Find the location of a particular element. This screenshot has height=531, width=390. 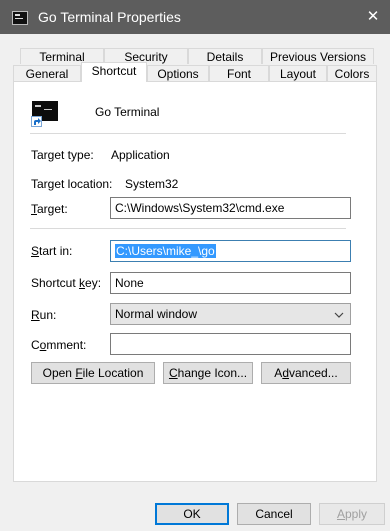

title-bar: Go Terminal Properties ✕ is located at coordinates (195, 17).